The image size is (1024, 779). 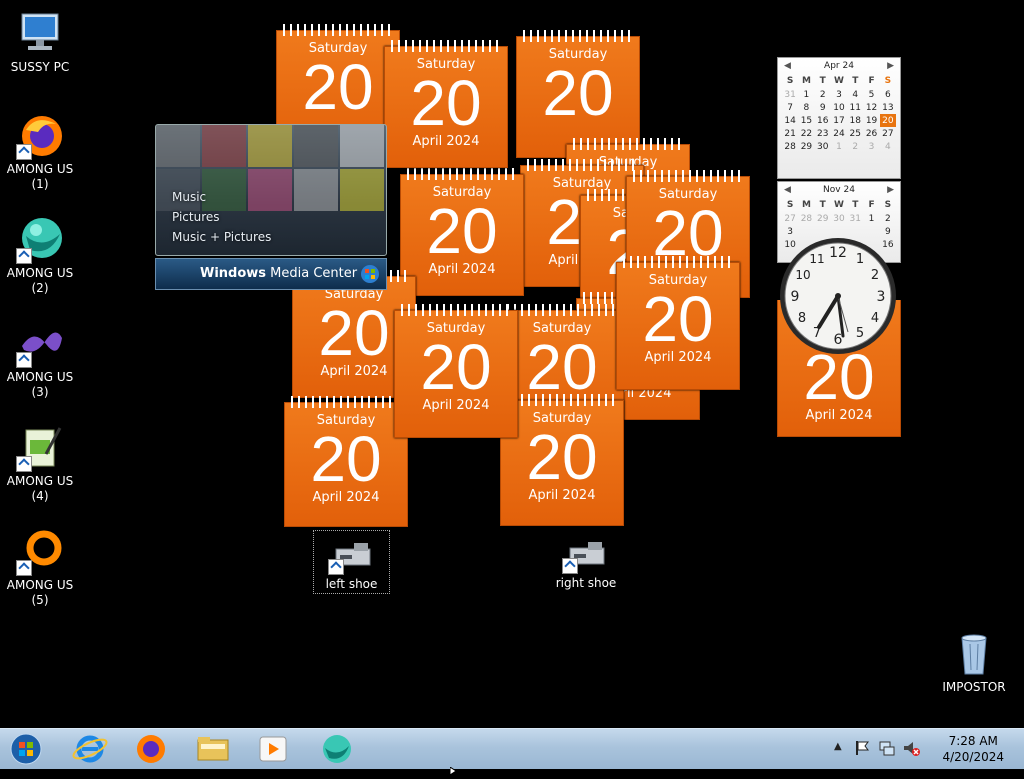 What do you see at coordinates (888, 94) in the screenshot?
I see `day-cell: 6` at bounding box center [888, 94].